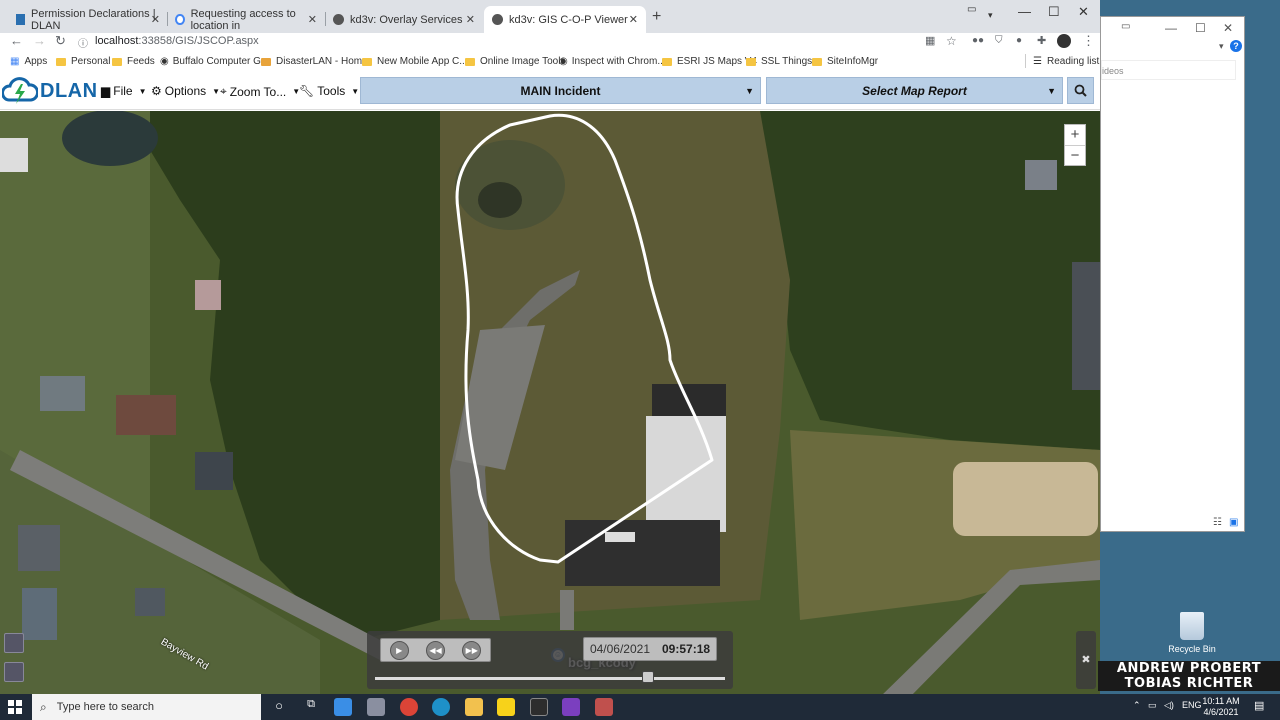  What do you see at coordinates (1037, 61) in the screenshot?
I see `reading-list-icon: ☰` at bounding box center [1037, 61].